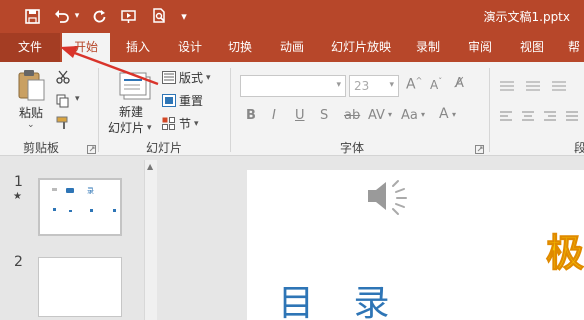  I want to click on annotation-arrow, so click(109, 66).